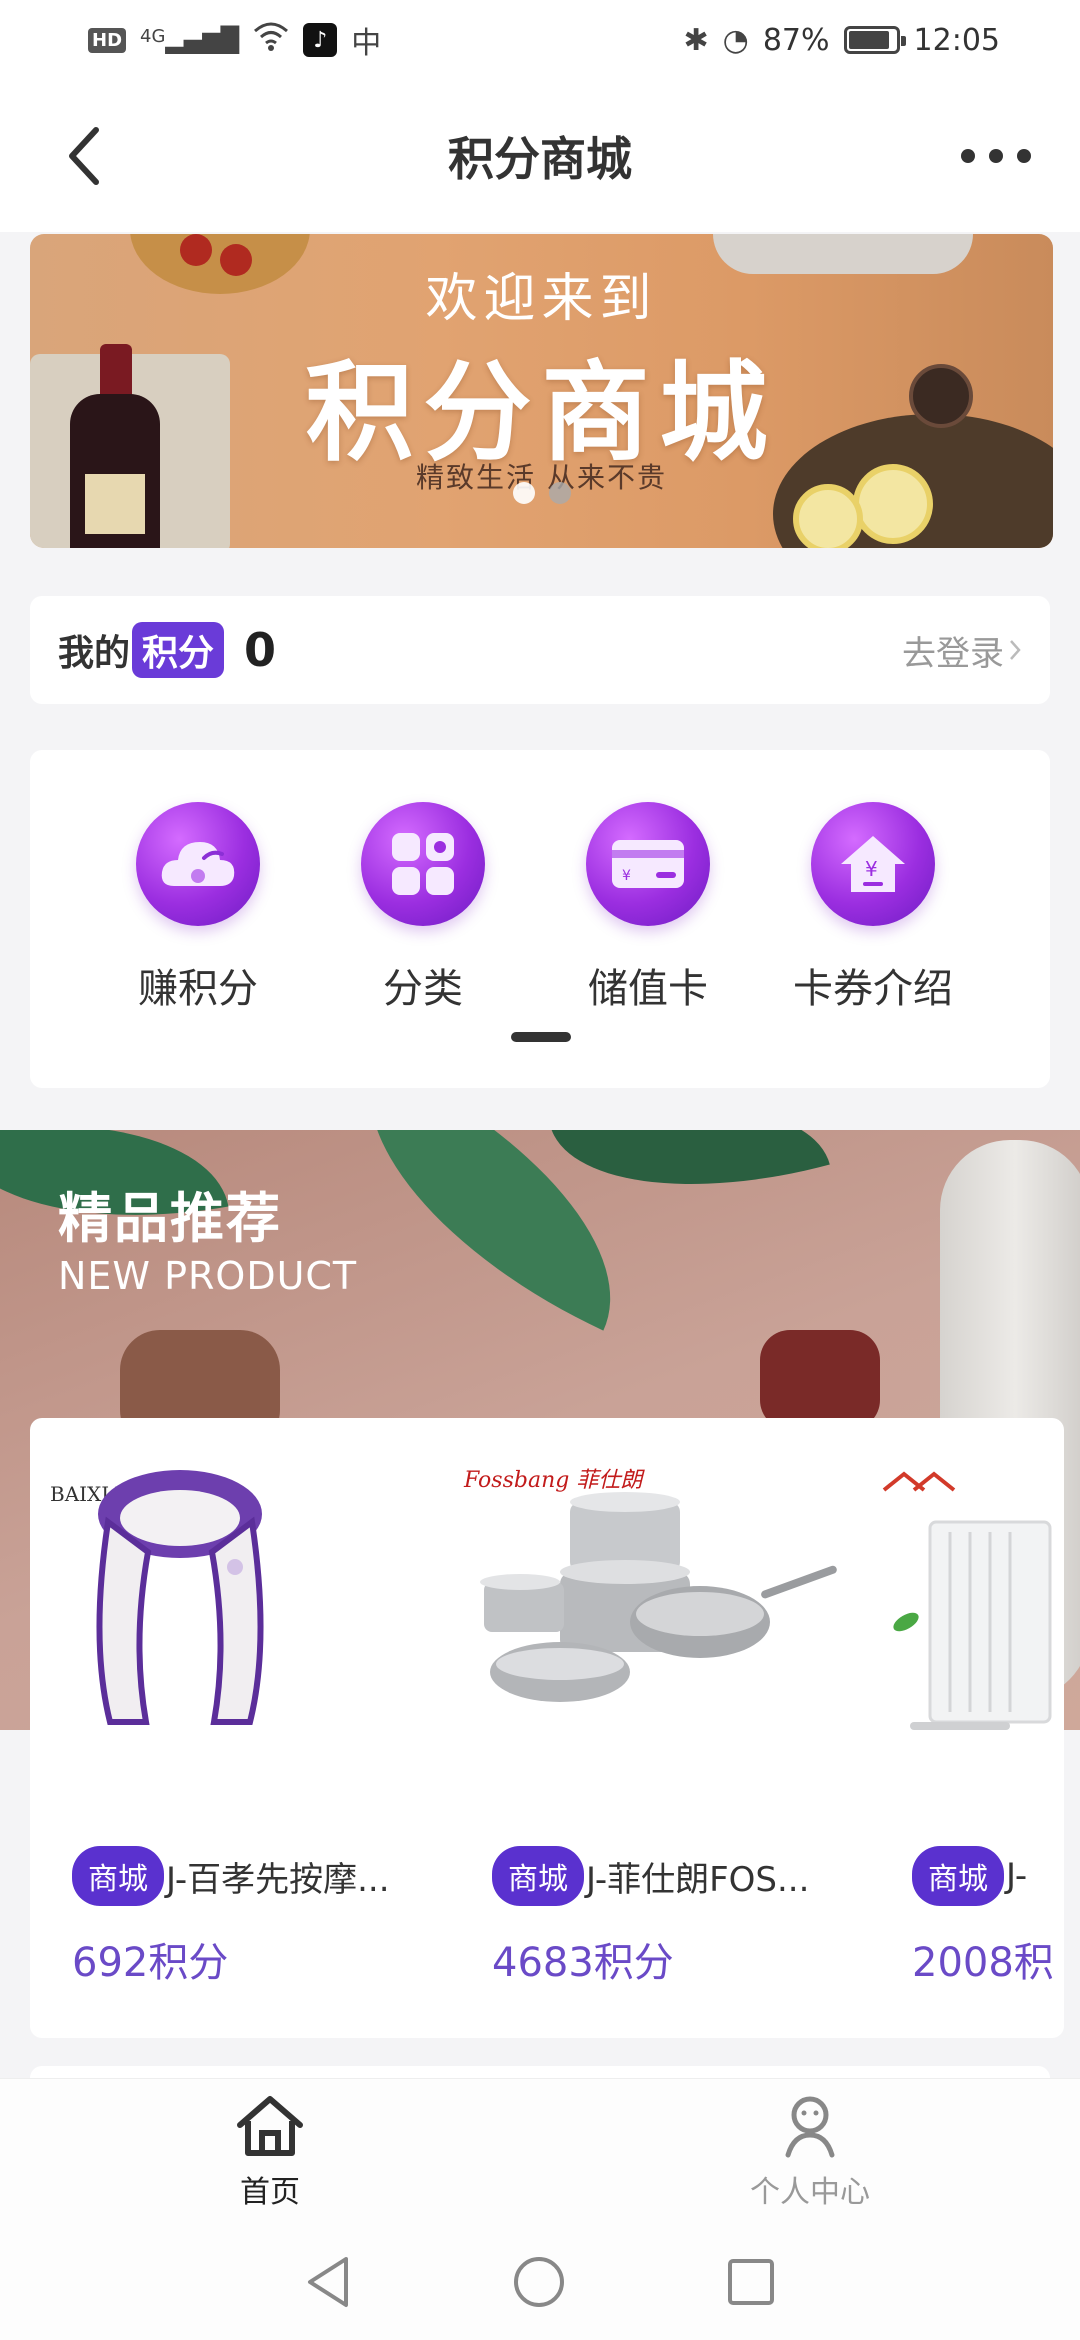  What do you see at coordinates (94, 653) in the screenshot?
I see `points-label-prefix: 我的` at bounding box center [94, 653].